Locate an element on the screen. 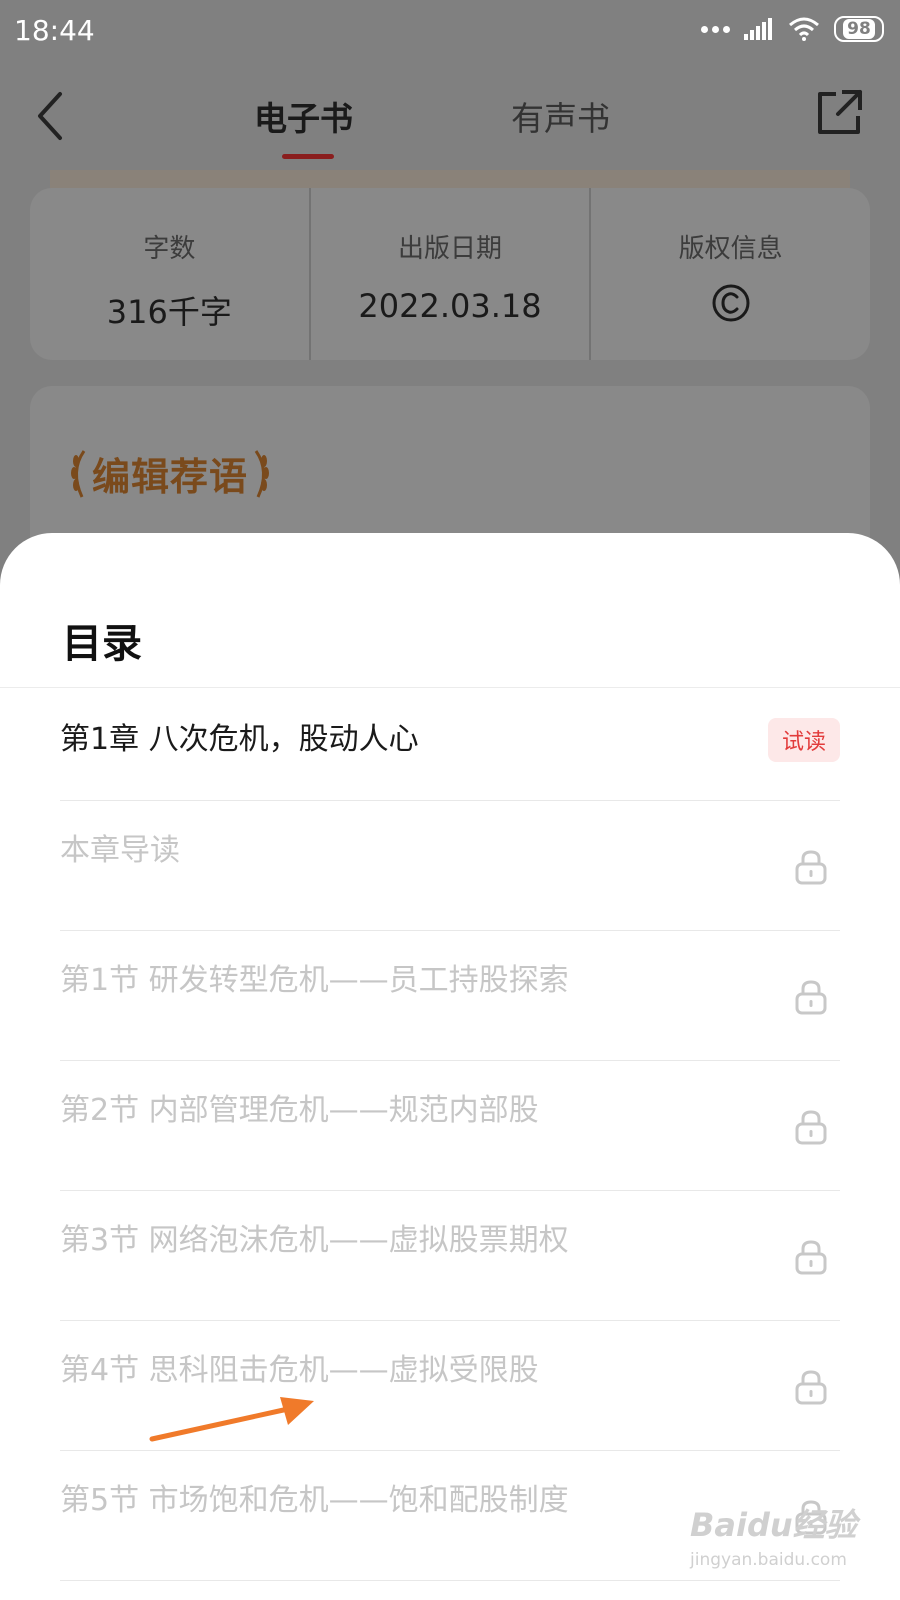 Image resolution: width=900 pixels, height=1600 pixels. recommend-heading: 编辑荐语 is located at coordinates (170, 473).